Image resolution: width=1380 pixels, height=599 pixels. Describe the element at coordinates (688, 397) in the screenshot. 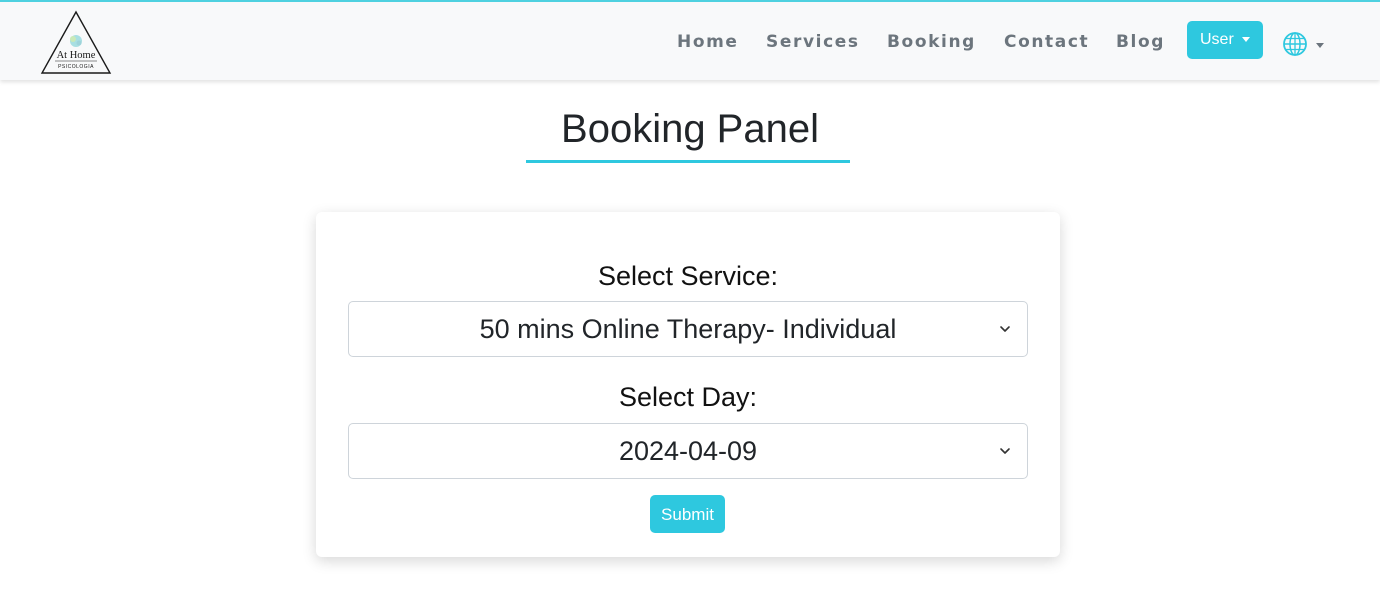

I see `day-label: Select Day:` at that location.